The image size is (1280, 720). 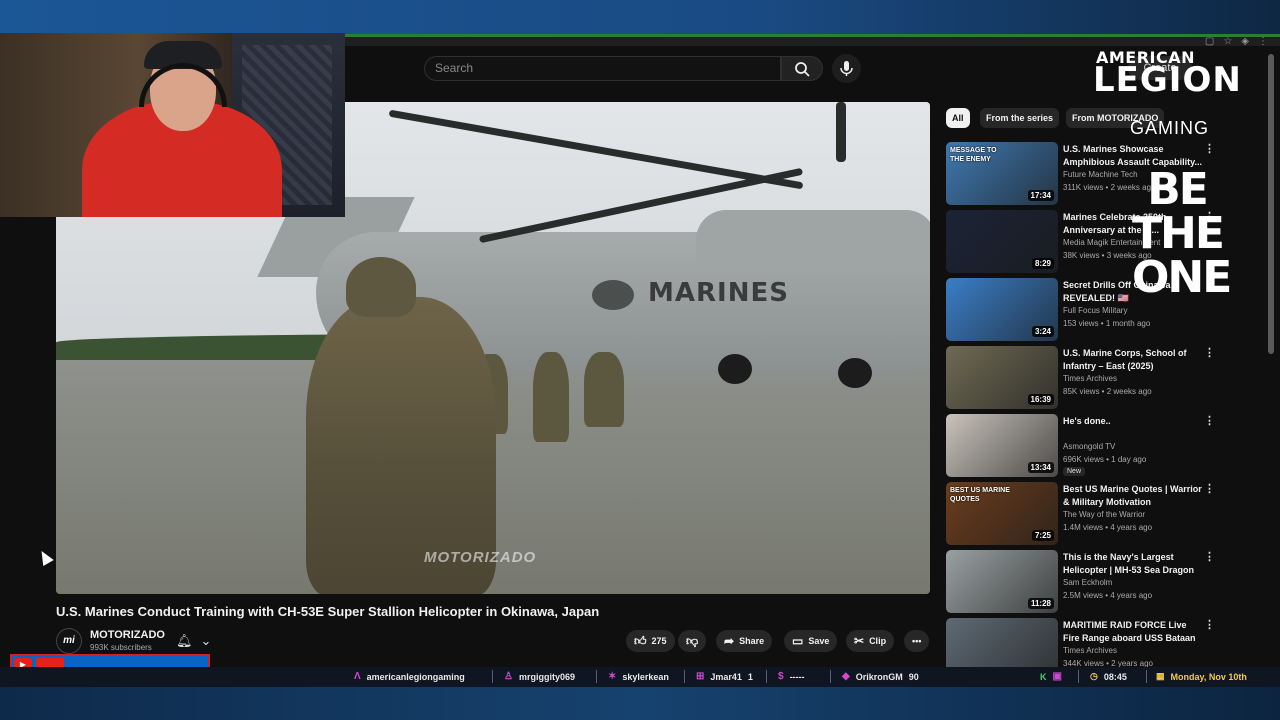 What do you see at coordinates (1105, 459) in the screenshot?
I see `recommendation-meta: 696K views • 1 day ago` at bounding box center [1105, 459].